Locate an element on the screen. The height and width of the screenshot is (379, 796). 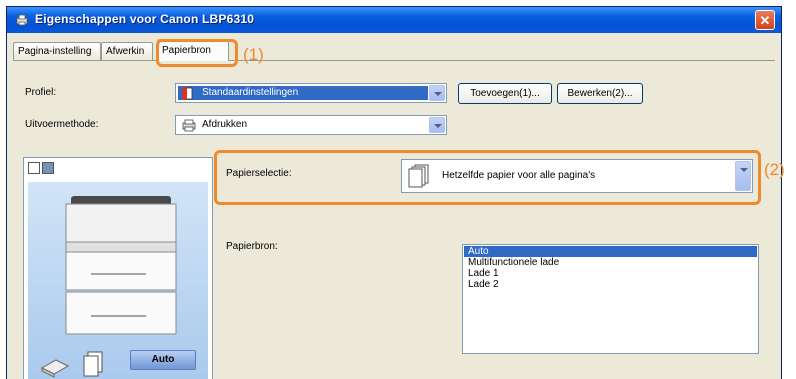
paper-source-label: Papierbron: is located at coordinates (252, 246).